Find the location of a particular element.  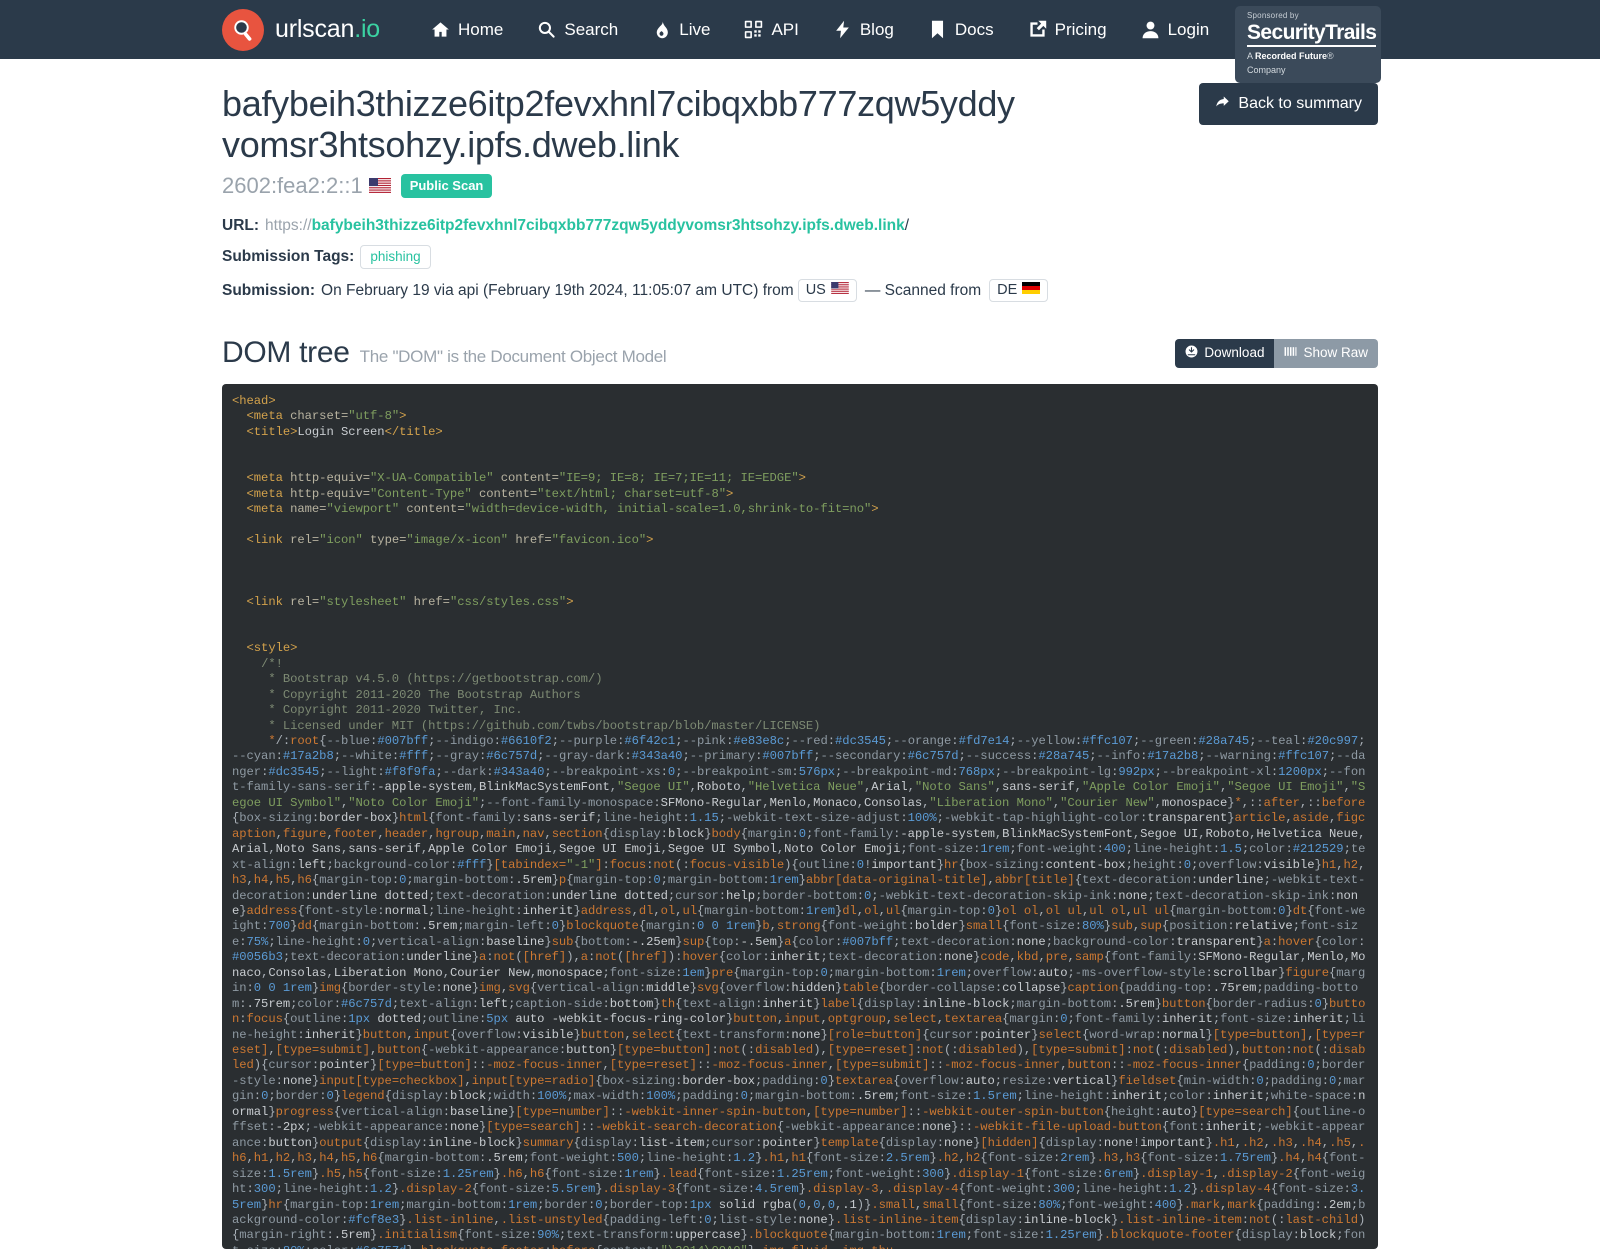

nav-label: Search is located at coordinates (591, 29).